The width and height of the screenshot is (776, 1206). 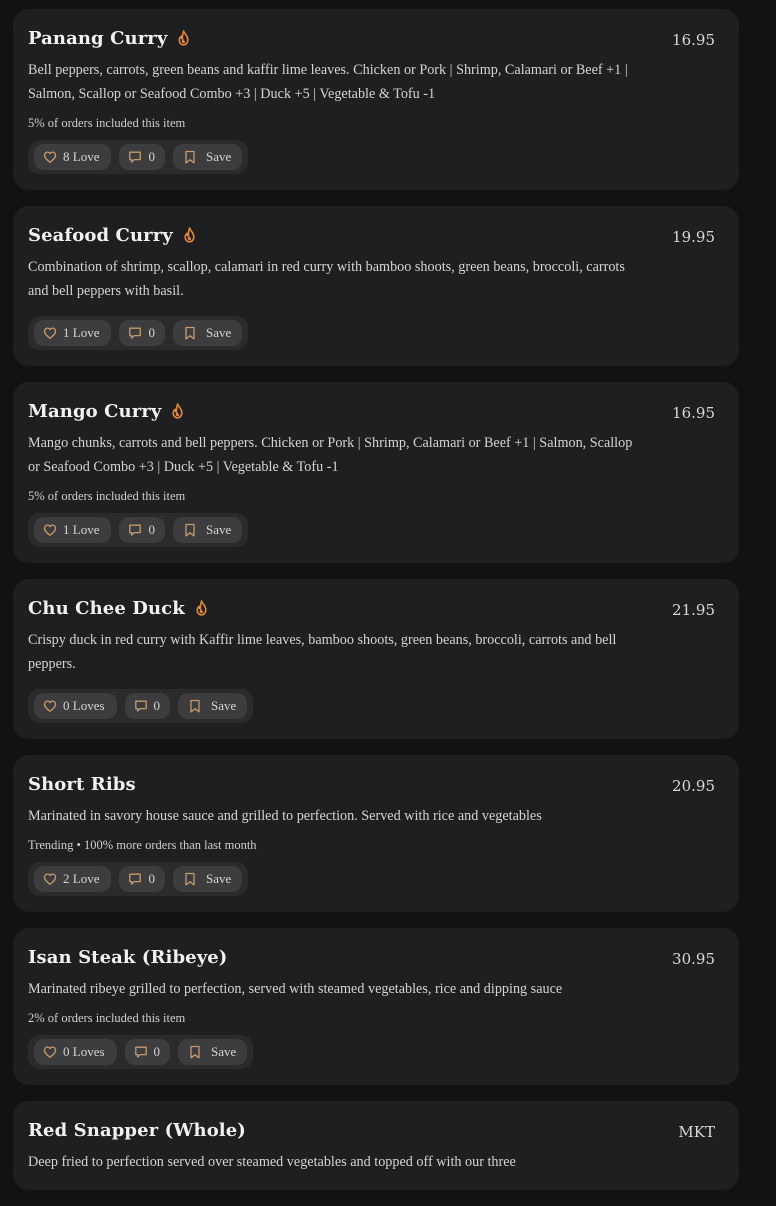 I want to click on love-button: 8 Love, so click(x=73, y=157).